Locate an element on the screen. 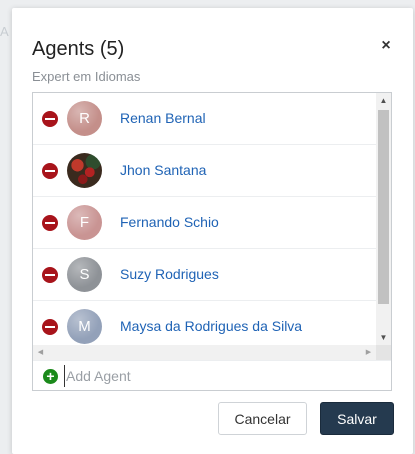 This screenshot has width=415, height=454. horizontal-scrollbar: ◀ ▶ is located at coordinates (204, 352).